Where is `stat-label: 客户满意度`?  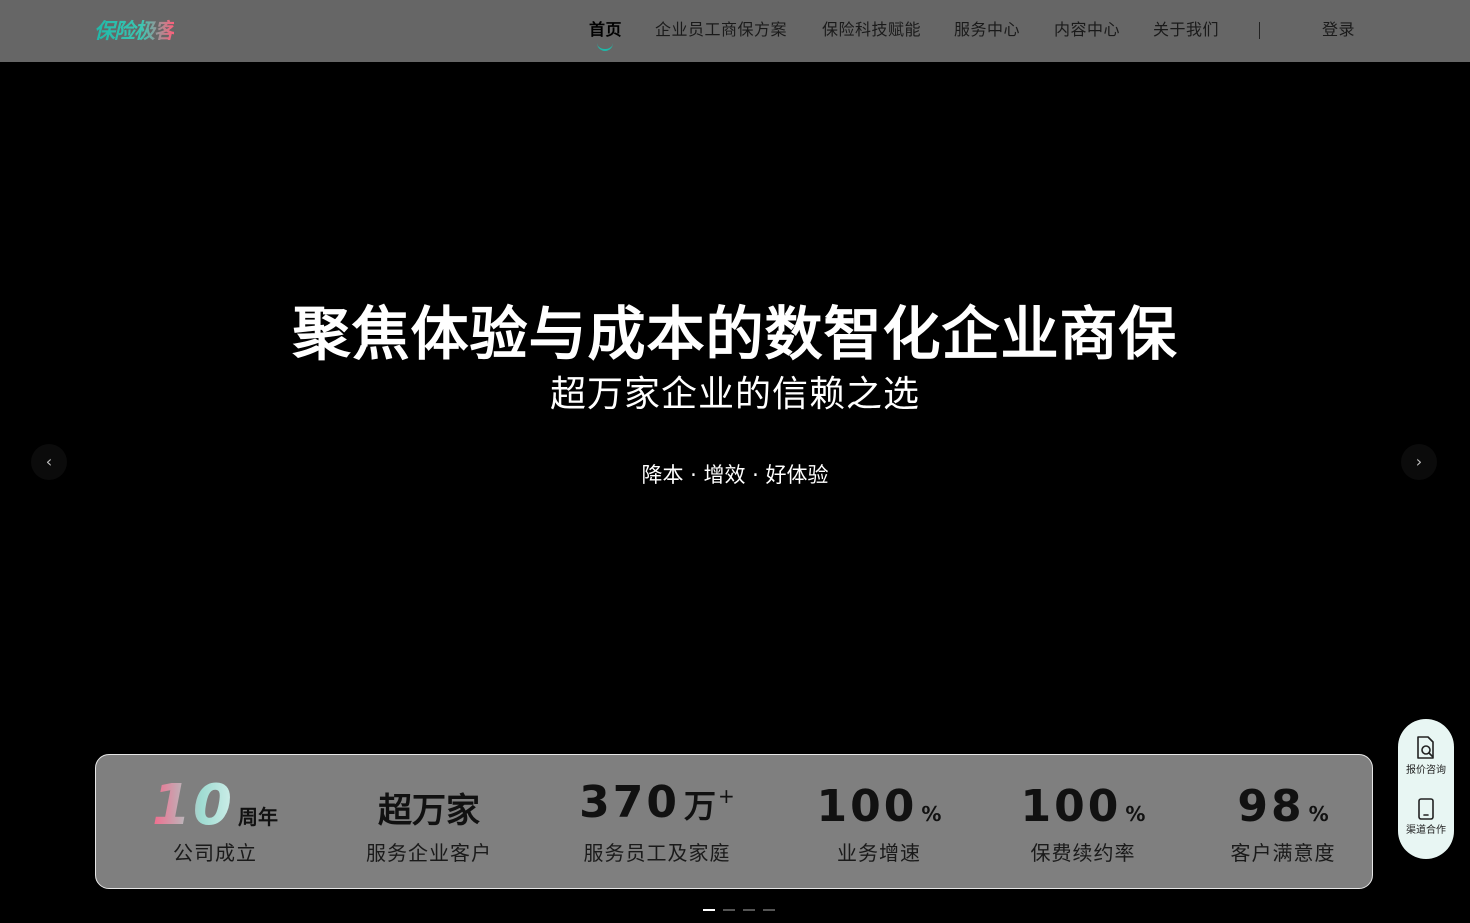 stat-label: 客户满意度 is located at coordinates (1283, 853).